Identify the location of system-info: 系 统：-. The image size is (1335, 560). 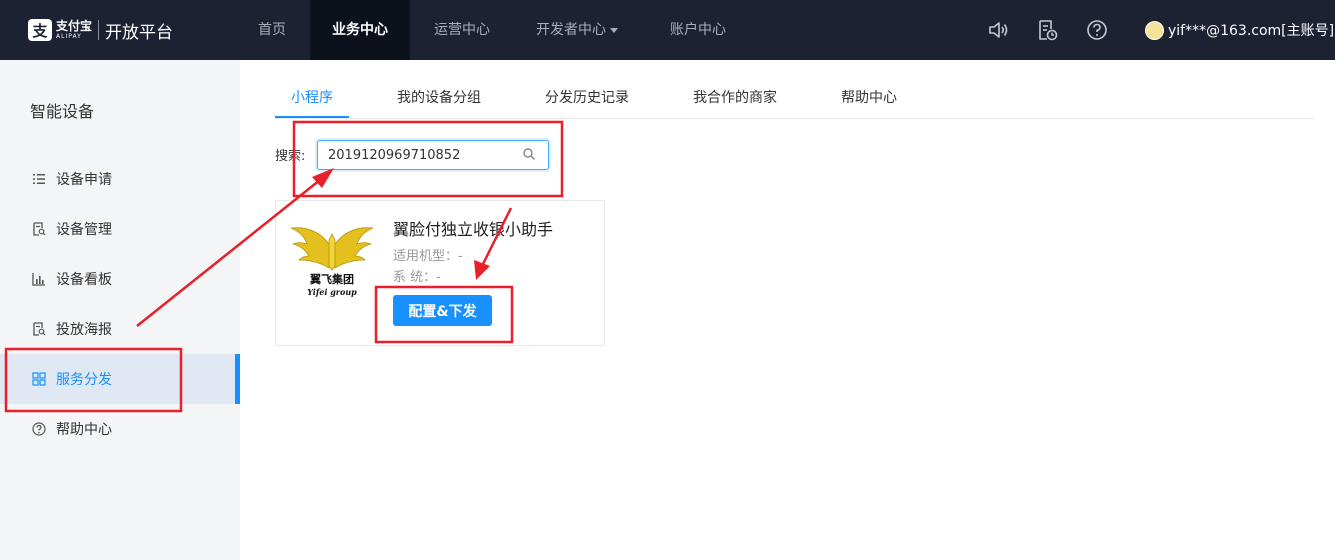
(417, 277).